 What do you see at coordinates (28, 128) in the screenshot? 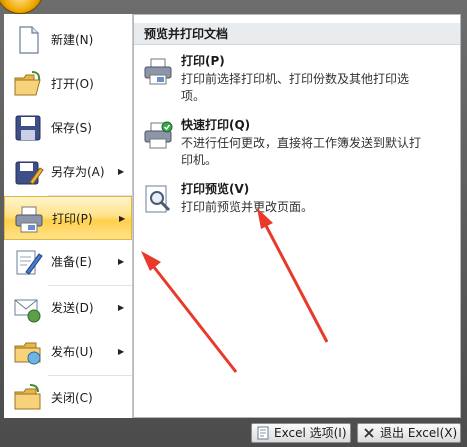
I see `floppy-disk-icon` at bounding box center [28, 128].